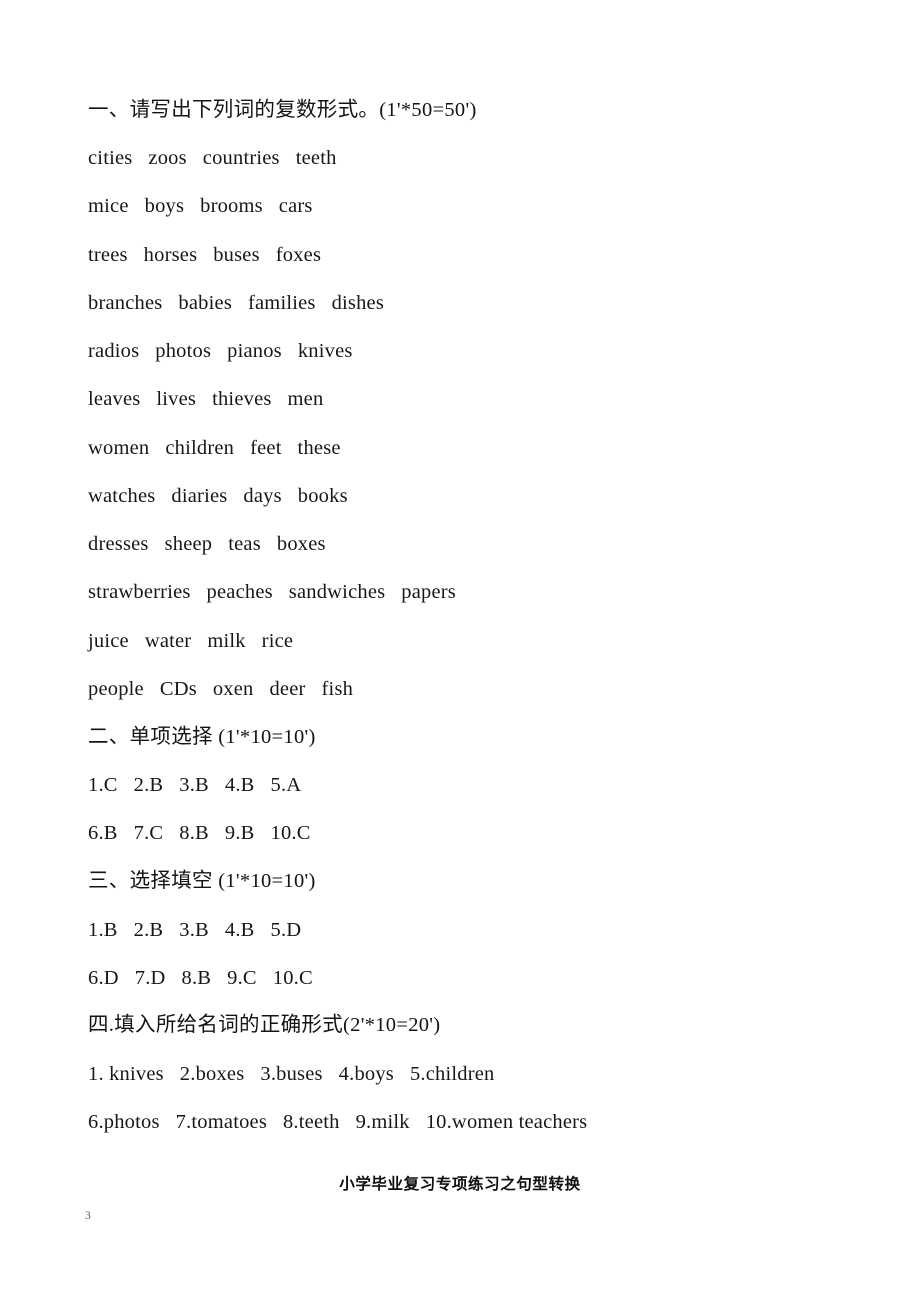 The height and width of the screenshot is (1302, 920). I want to click on section-1-word-line: women children feet these, so click(214, 448).